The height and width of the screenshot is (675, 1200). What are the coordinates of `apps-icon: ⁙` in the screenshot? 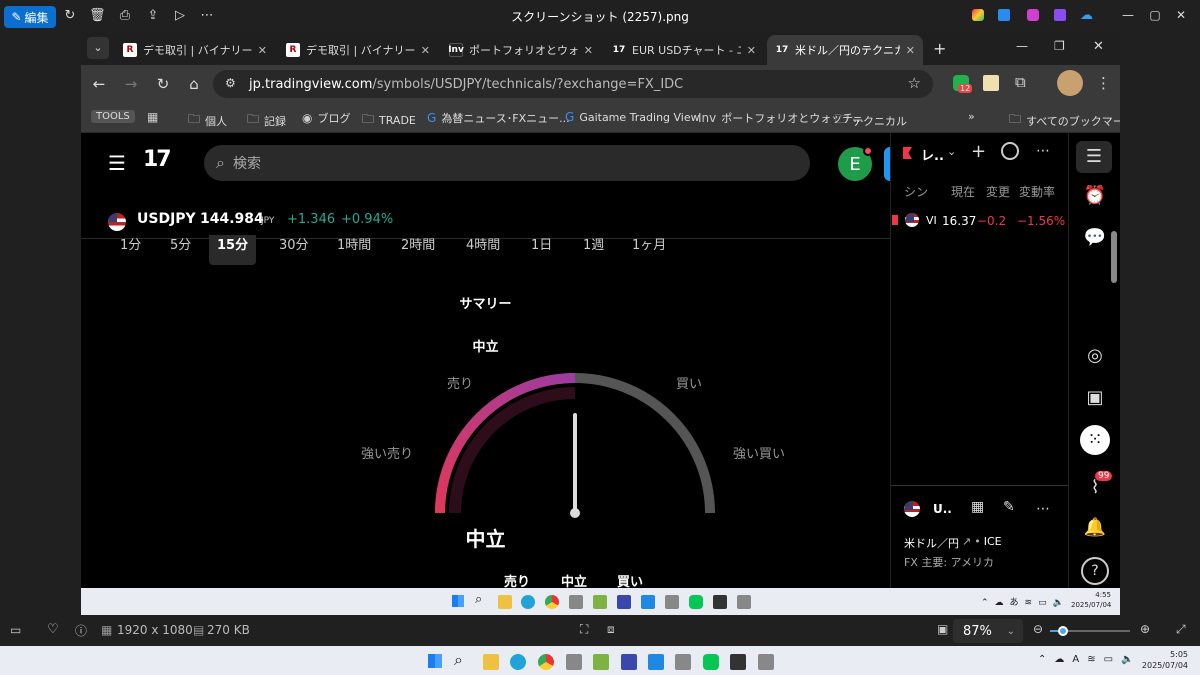 It's located at (1095, 440).